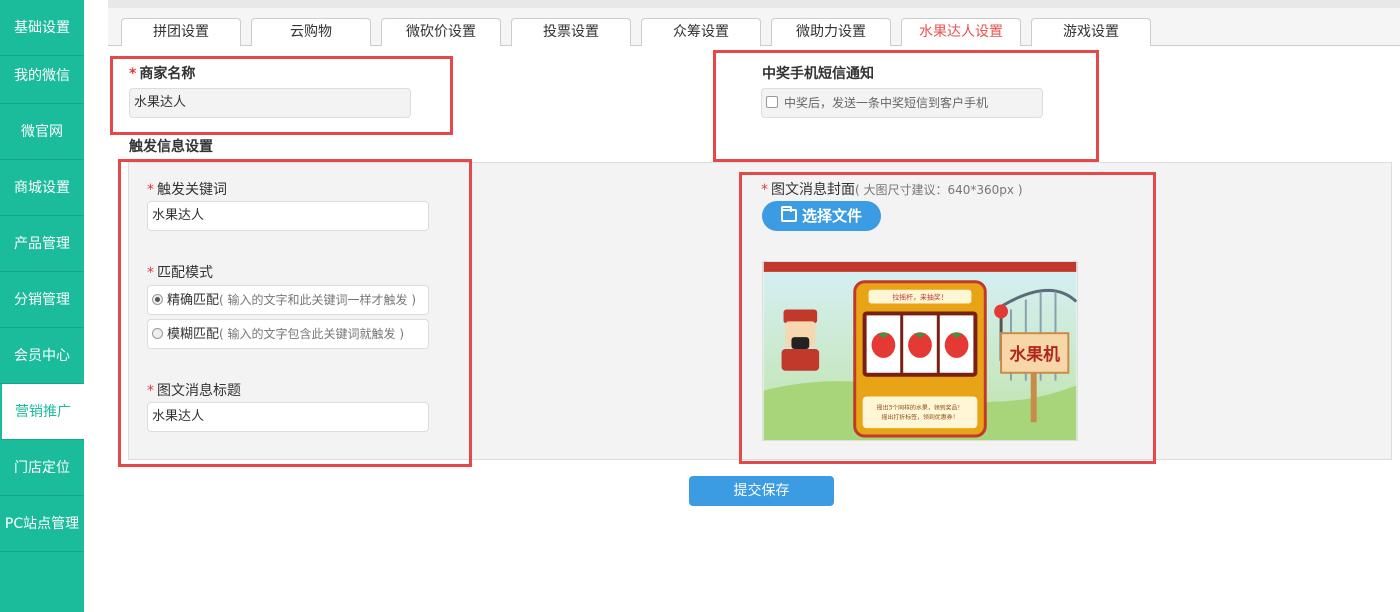  What do you see at coordinates (181, 32) in the screenshot?
I see `tab-group-buy: 拼团设置` at bounding box center [181, 32].